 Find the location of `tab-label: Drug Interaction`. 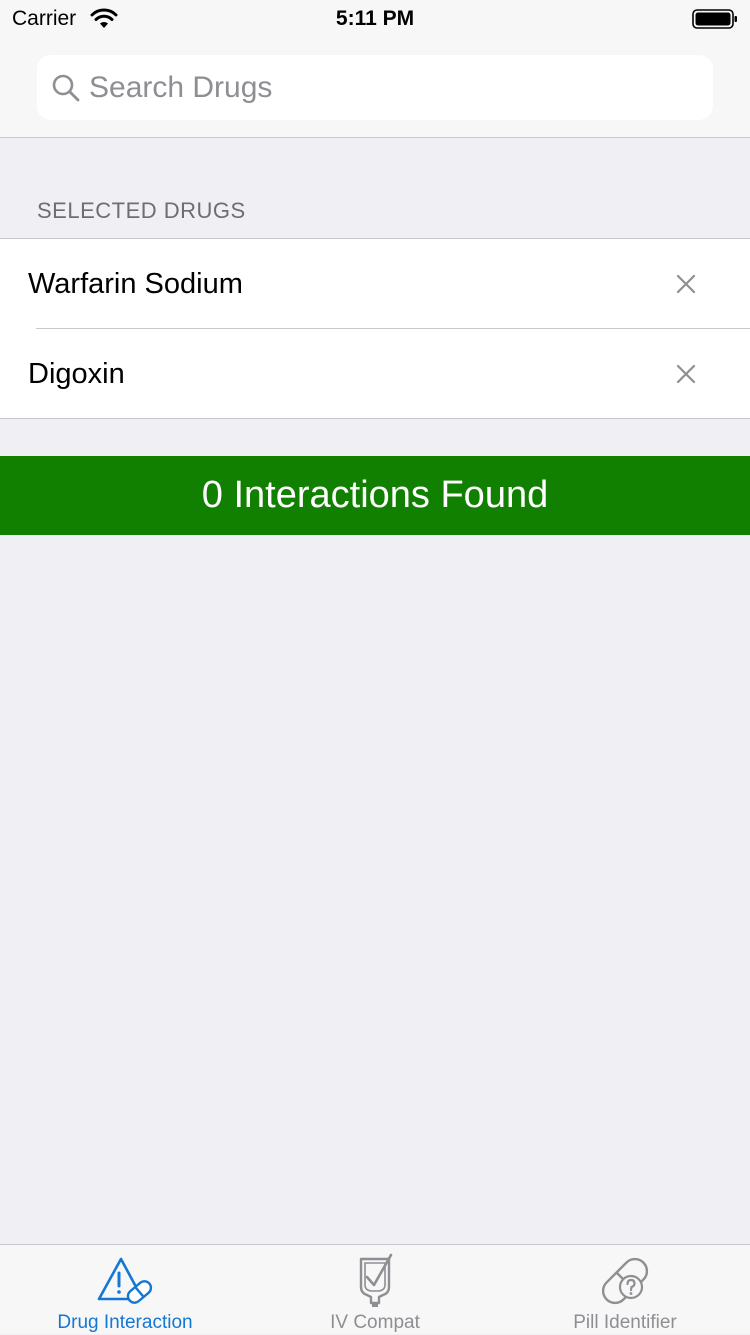

tab-label: Drug Interaction is located at coordinates (125, 1322).